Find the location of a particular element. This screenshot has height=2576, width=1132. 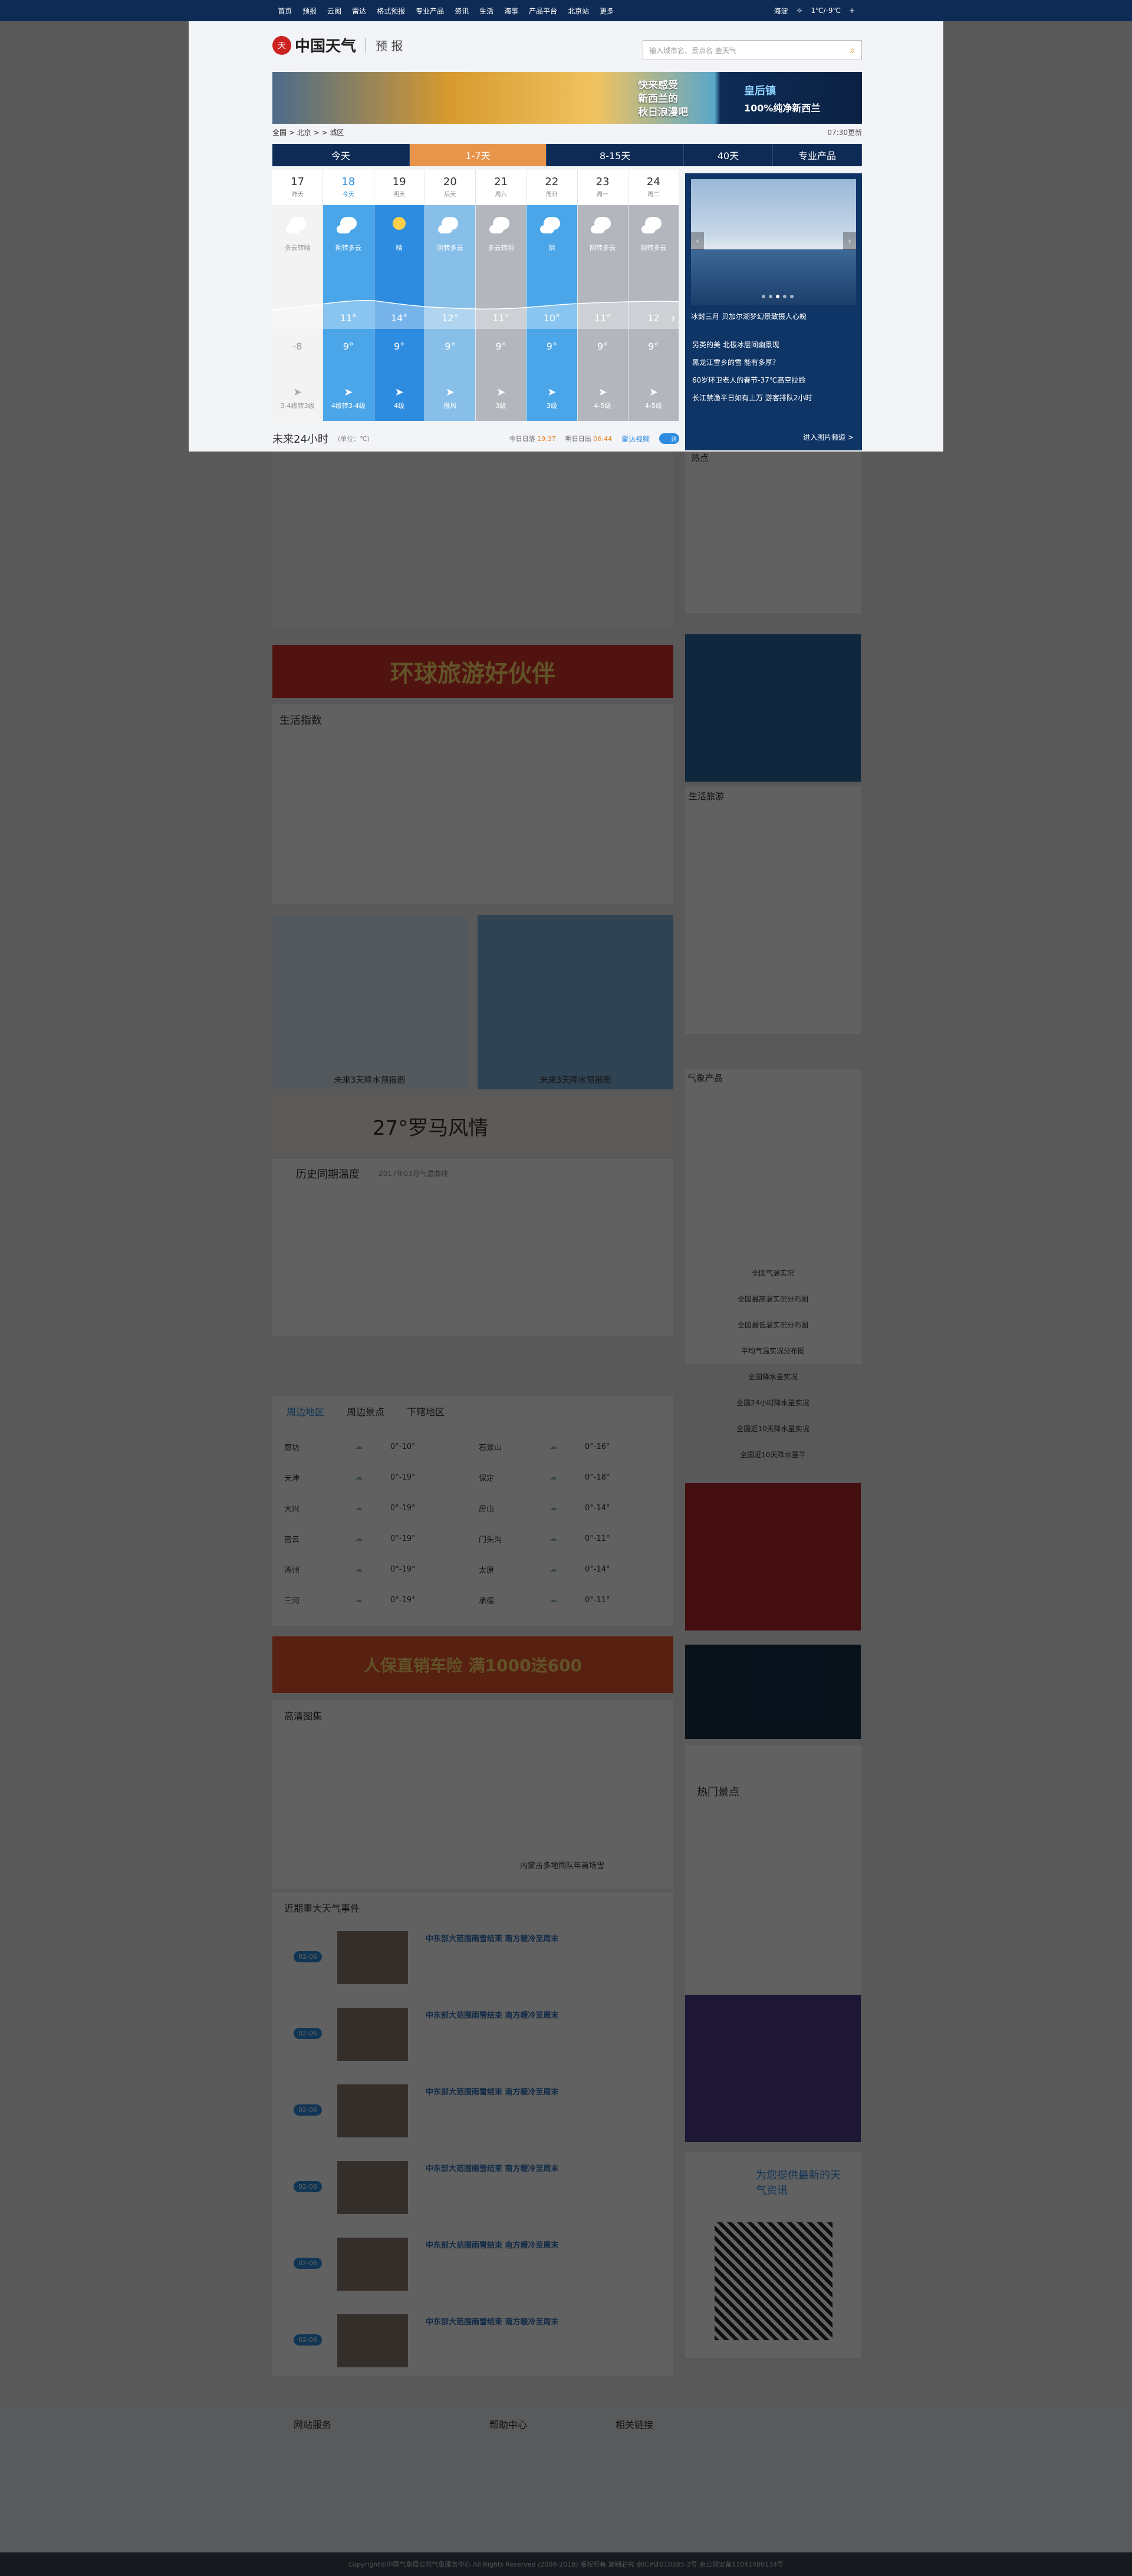

current-location: 海淀 is located at coordinates (781, 11).